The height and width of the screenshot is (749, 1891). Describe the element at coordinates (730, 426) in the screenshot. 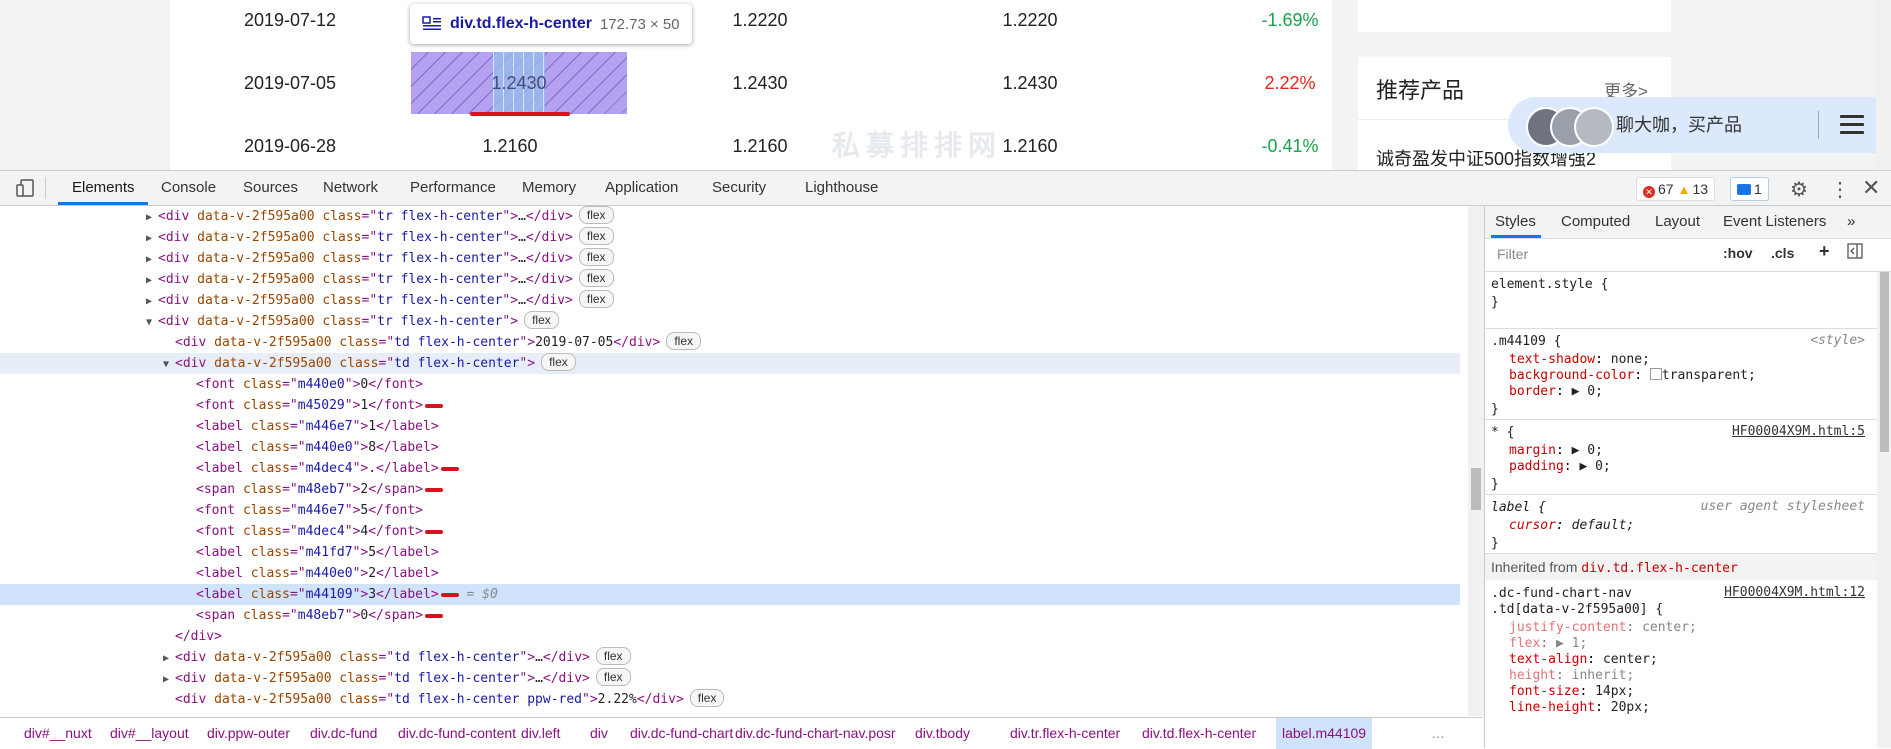

I see `dom-node-line: <label class="m446e7">1</label>` at that location.